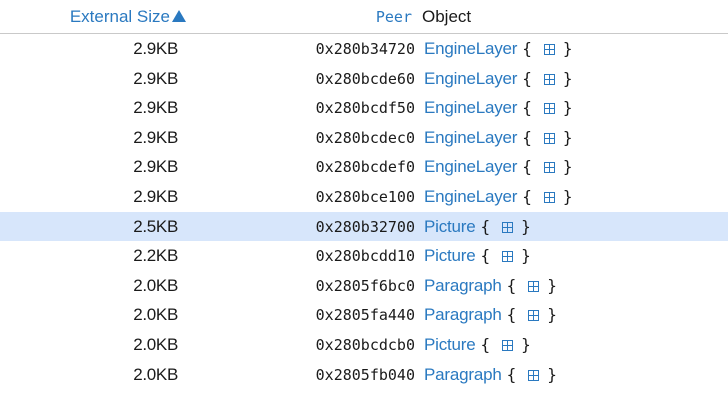 The width and height of the screenshot is (728, 416). I want to click on peer-address-cell: 0x280bcdef0, so click(365, 167).